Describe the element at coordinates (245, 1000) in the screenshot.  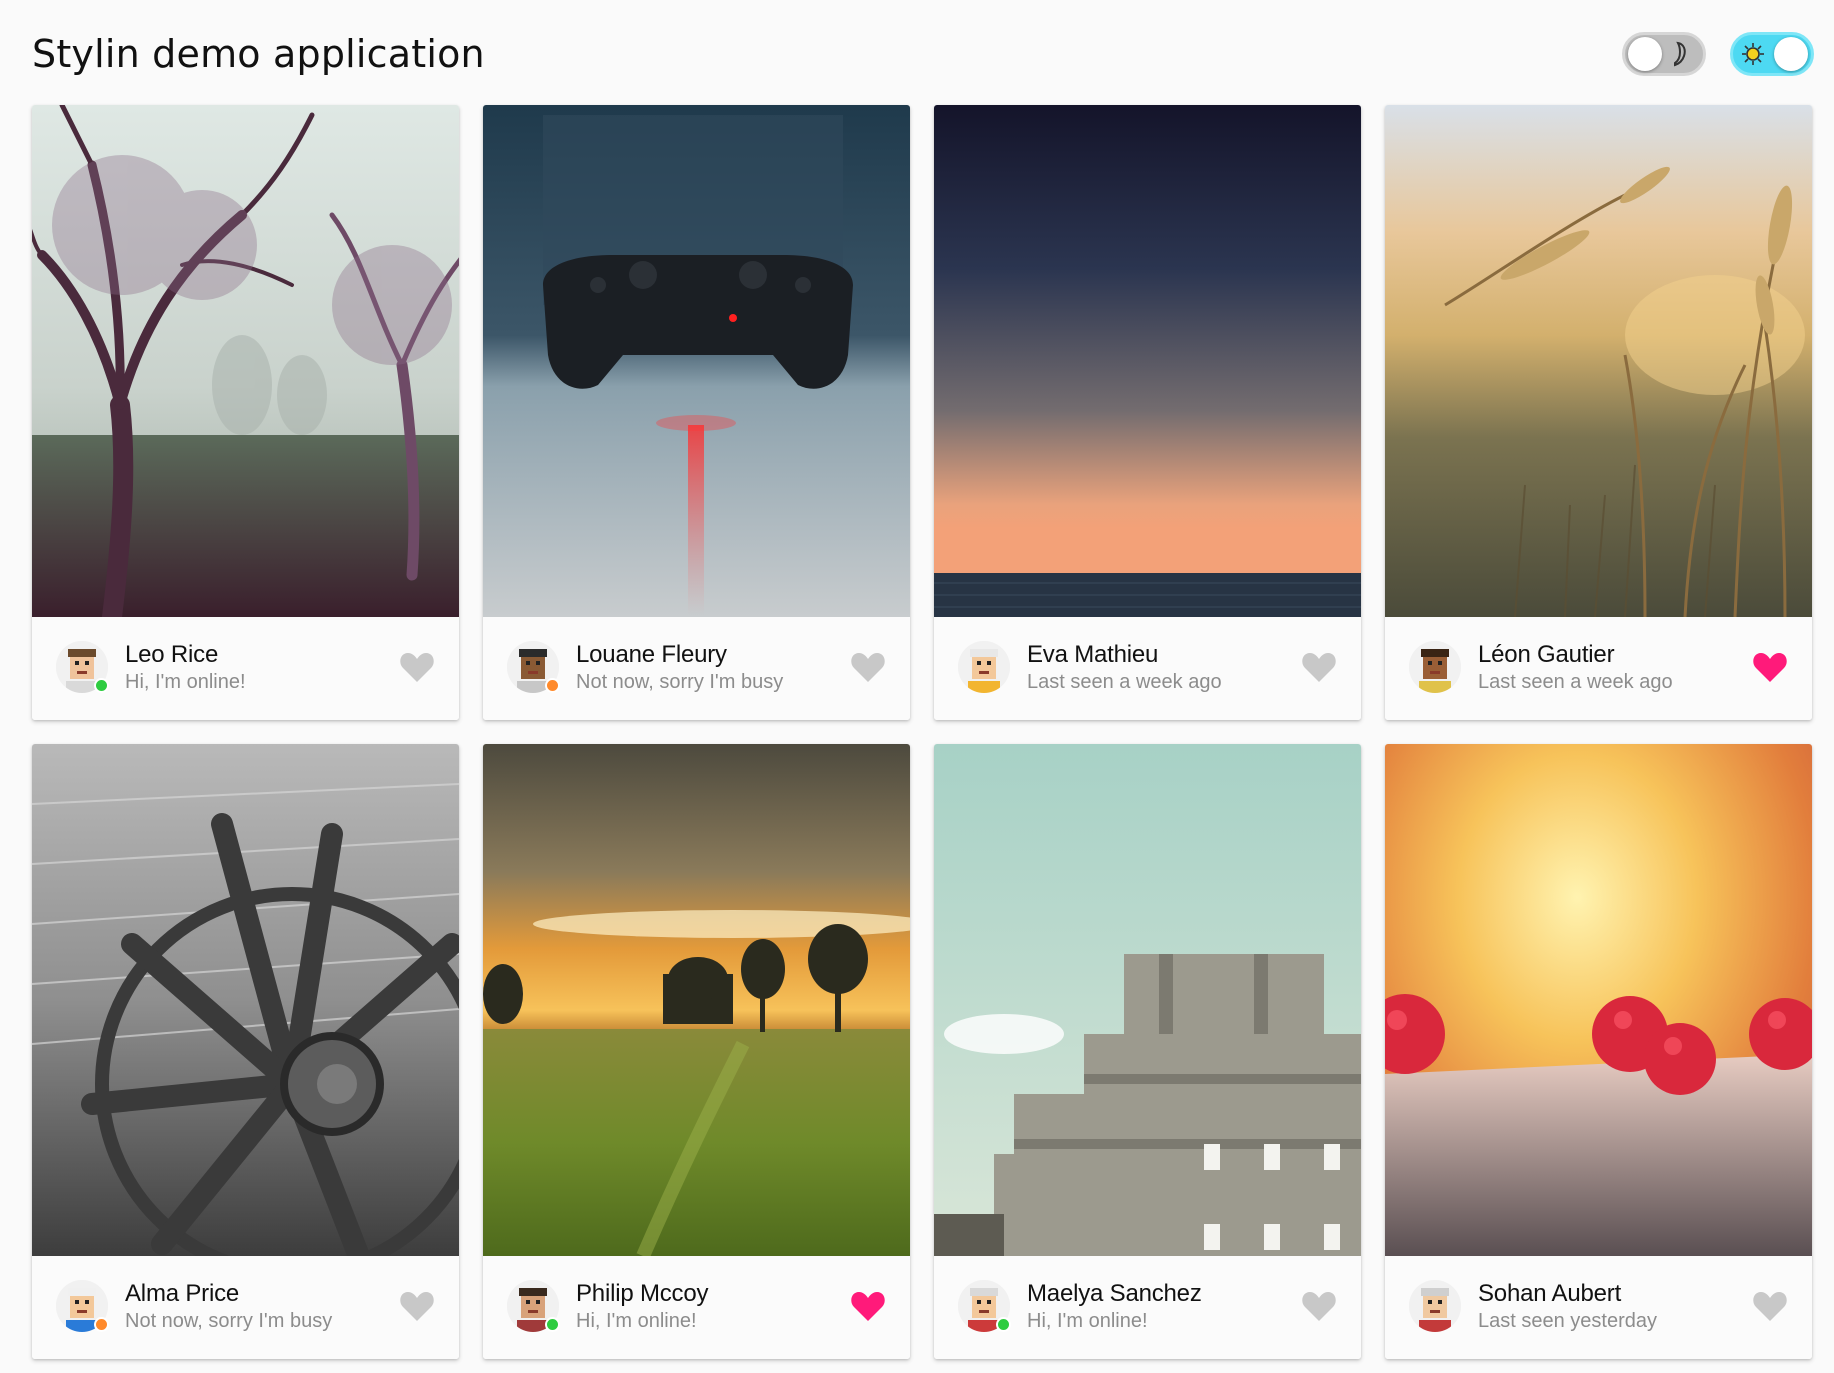
I see `card-photo-wagon-wheel` at that location.